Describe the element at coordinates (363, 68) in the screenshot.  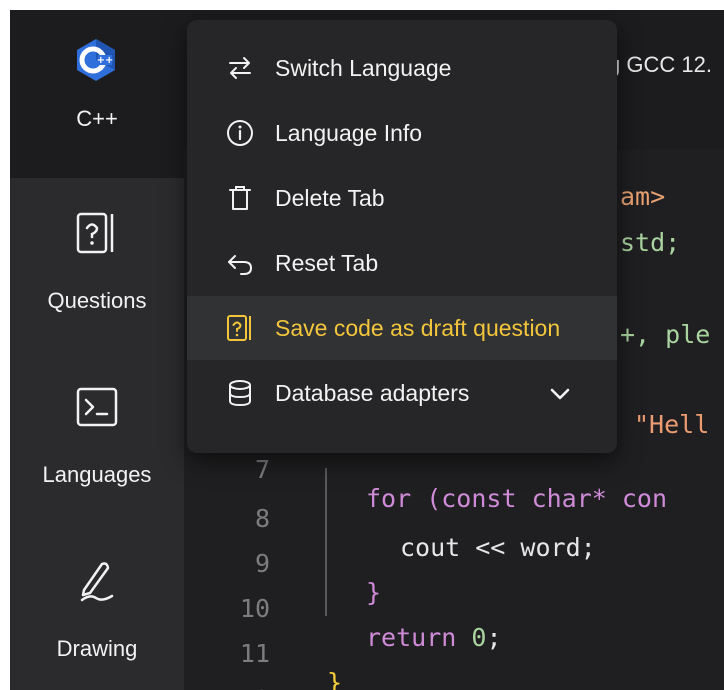
I see `menu-item-label: Switch Language` at that location.